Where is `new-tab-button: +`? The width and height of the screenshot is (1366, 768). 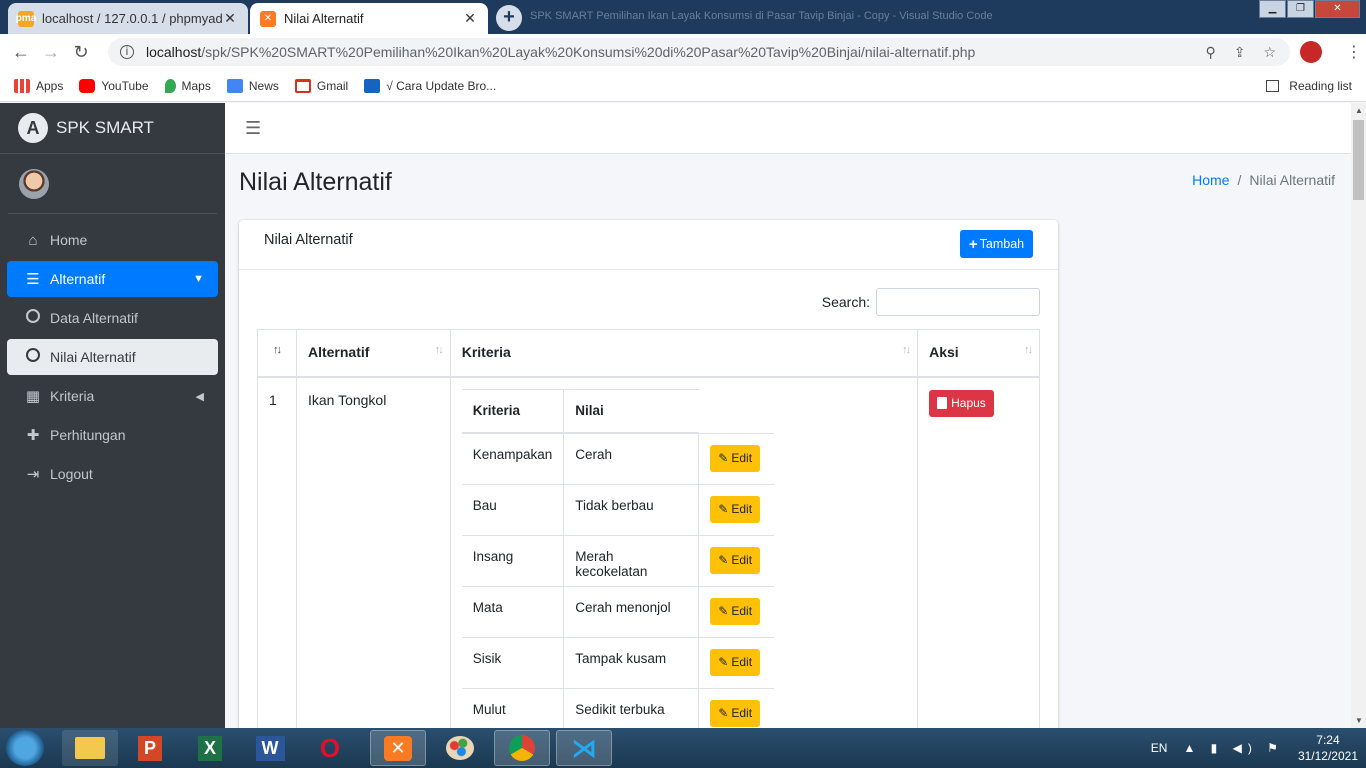
new-tab-button: + is located at coordinates (509, 18).